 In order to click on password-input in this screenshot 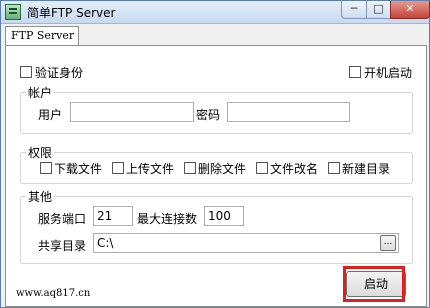, I will do `click(288, 112)`.